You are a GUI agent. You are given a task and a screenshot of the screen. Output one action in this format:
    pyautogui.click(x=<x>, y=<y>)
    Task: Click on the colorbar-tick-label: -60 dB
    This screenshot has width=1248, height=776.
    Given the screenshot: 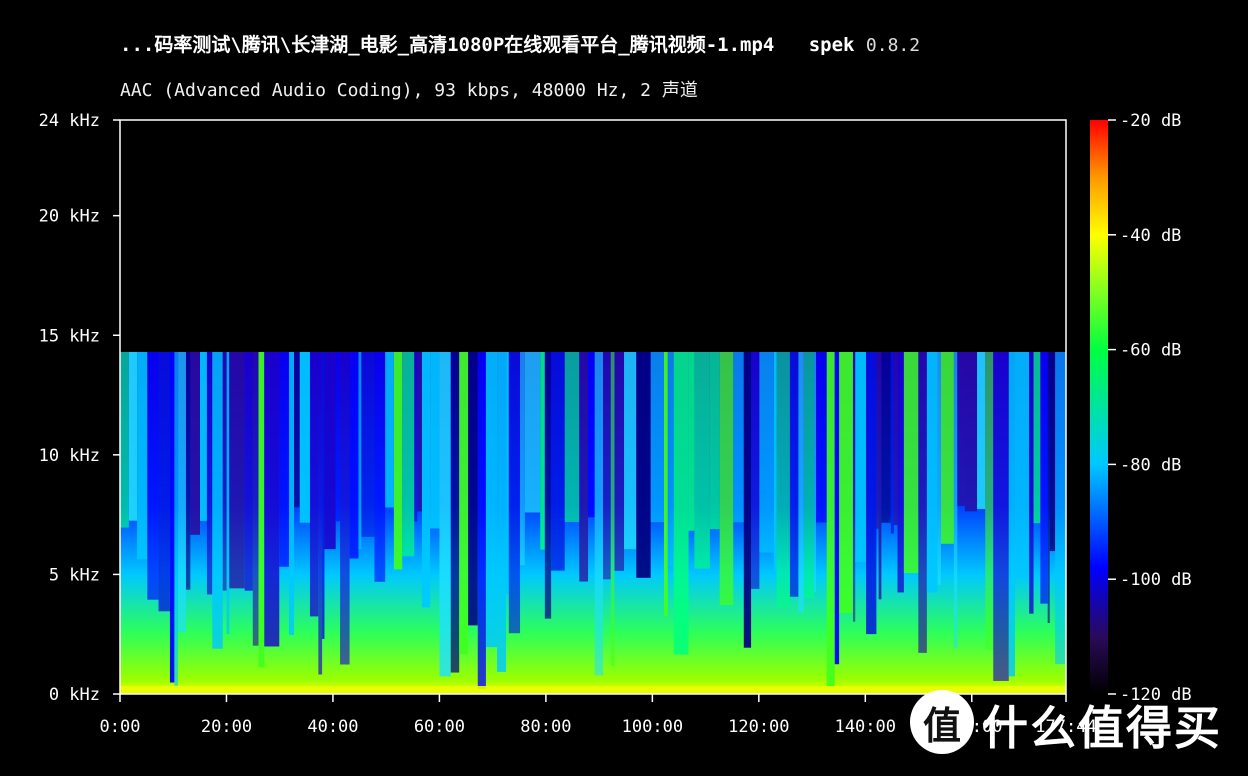 What is the action you would take?
    pyautogui.click(x=1150, y=351)
    